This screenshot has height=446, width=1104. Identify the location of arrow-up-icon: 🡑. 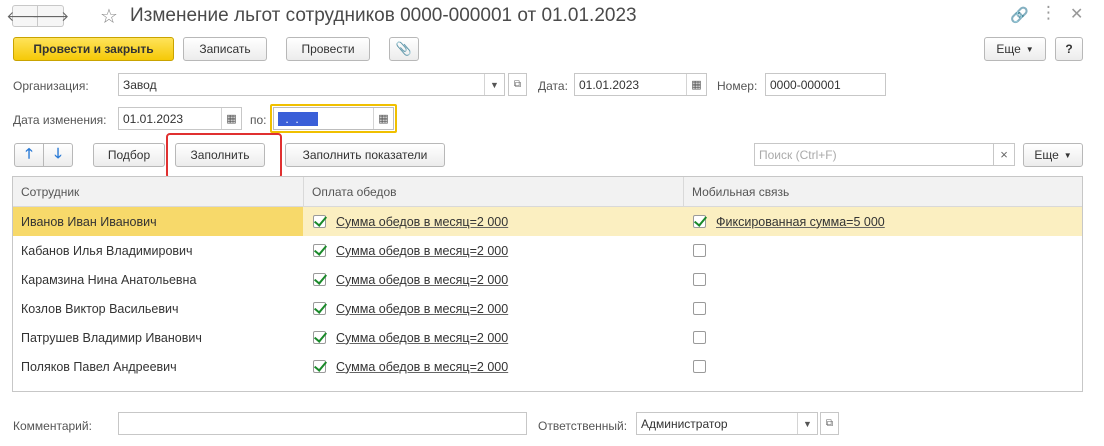
(29, 153).